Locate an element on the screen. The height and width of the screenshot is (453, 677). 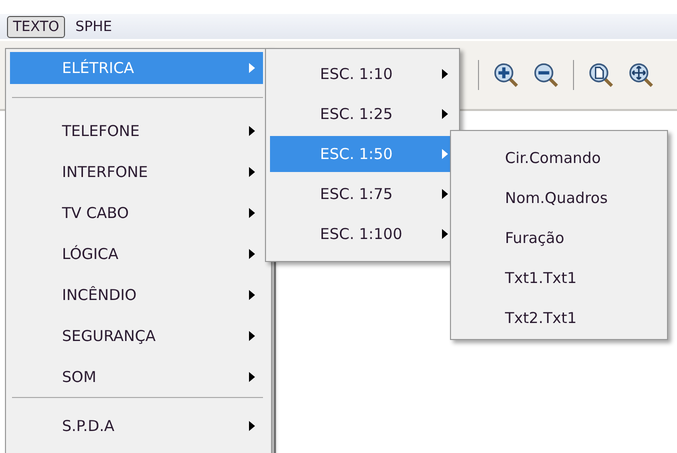
menu-item: ESC. 1:10 is located at coordinates (360, 74).